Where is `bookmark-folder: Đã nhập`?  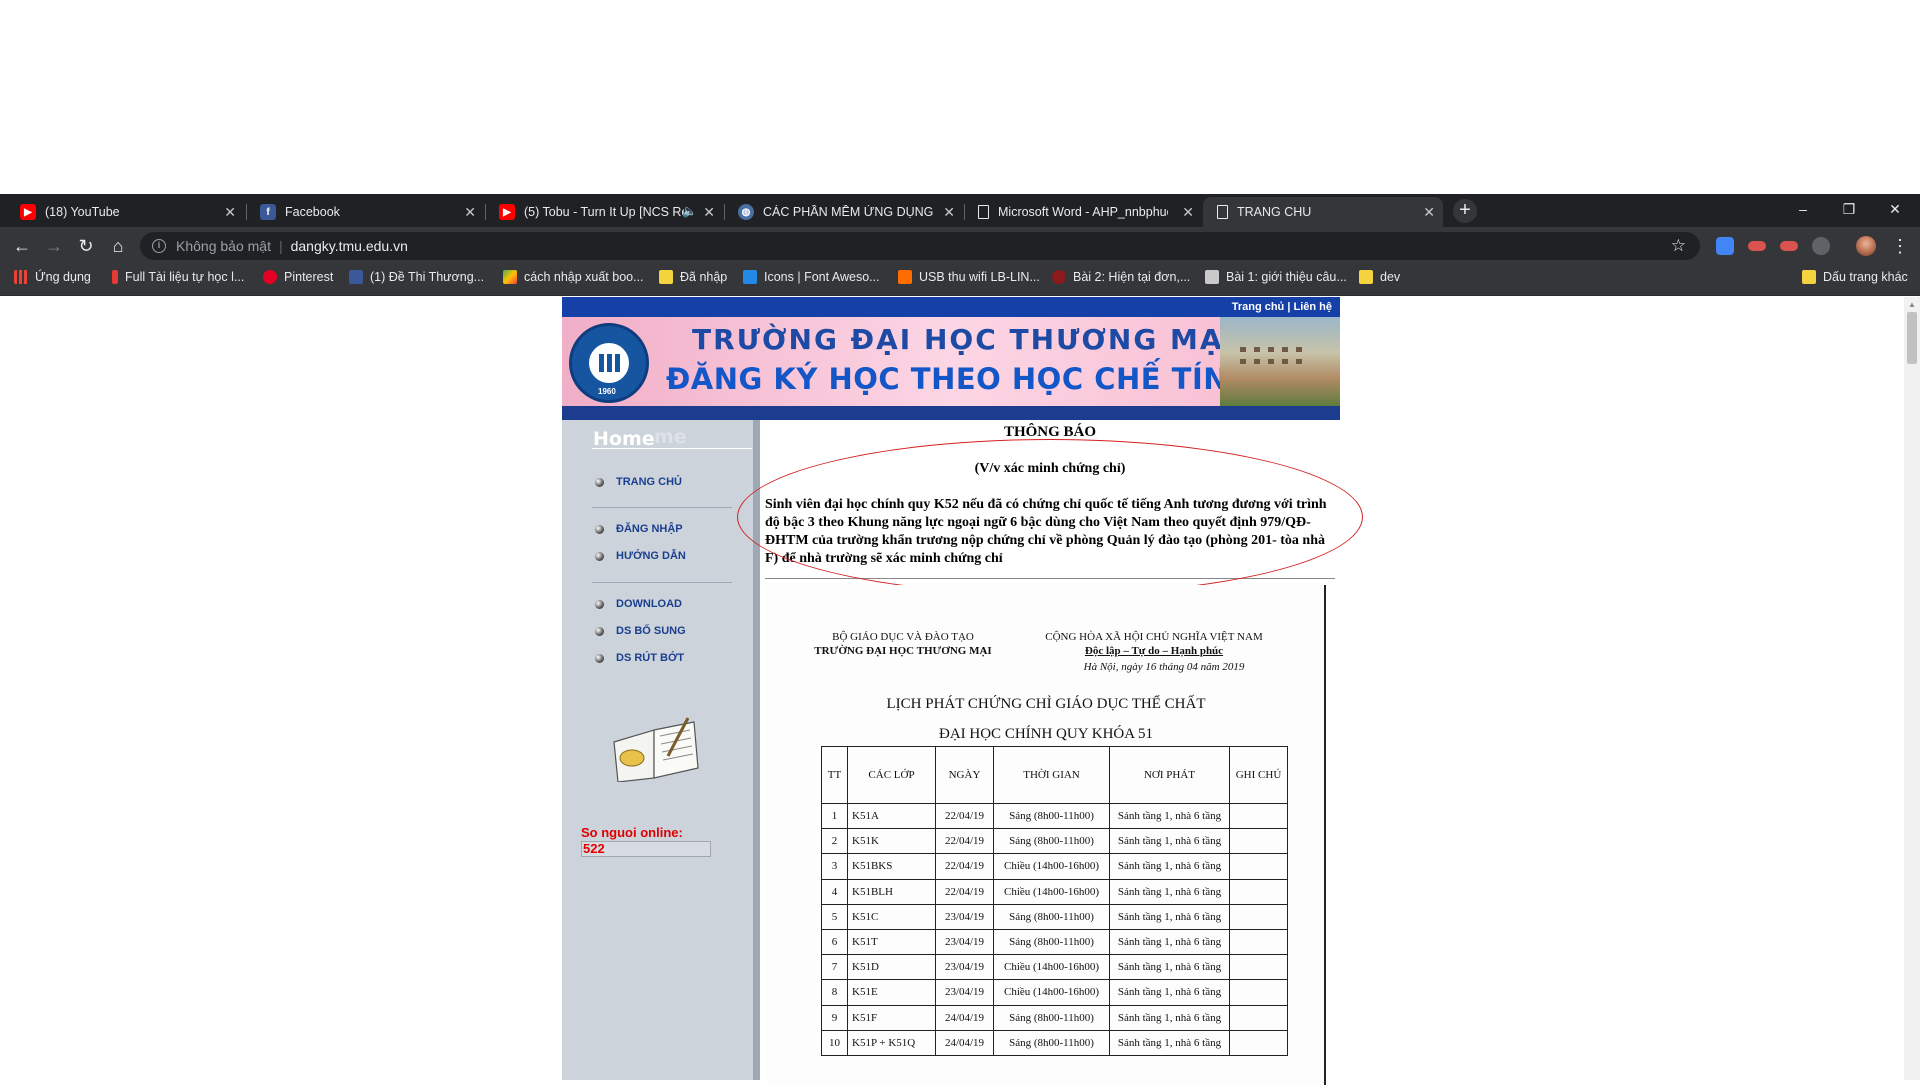
bookmark-folder: Đã nhập is located at coordinates (693, 277).